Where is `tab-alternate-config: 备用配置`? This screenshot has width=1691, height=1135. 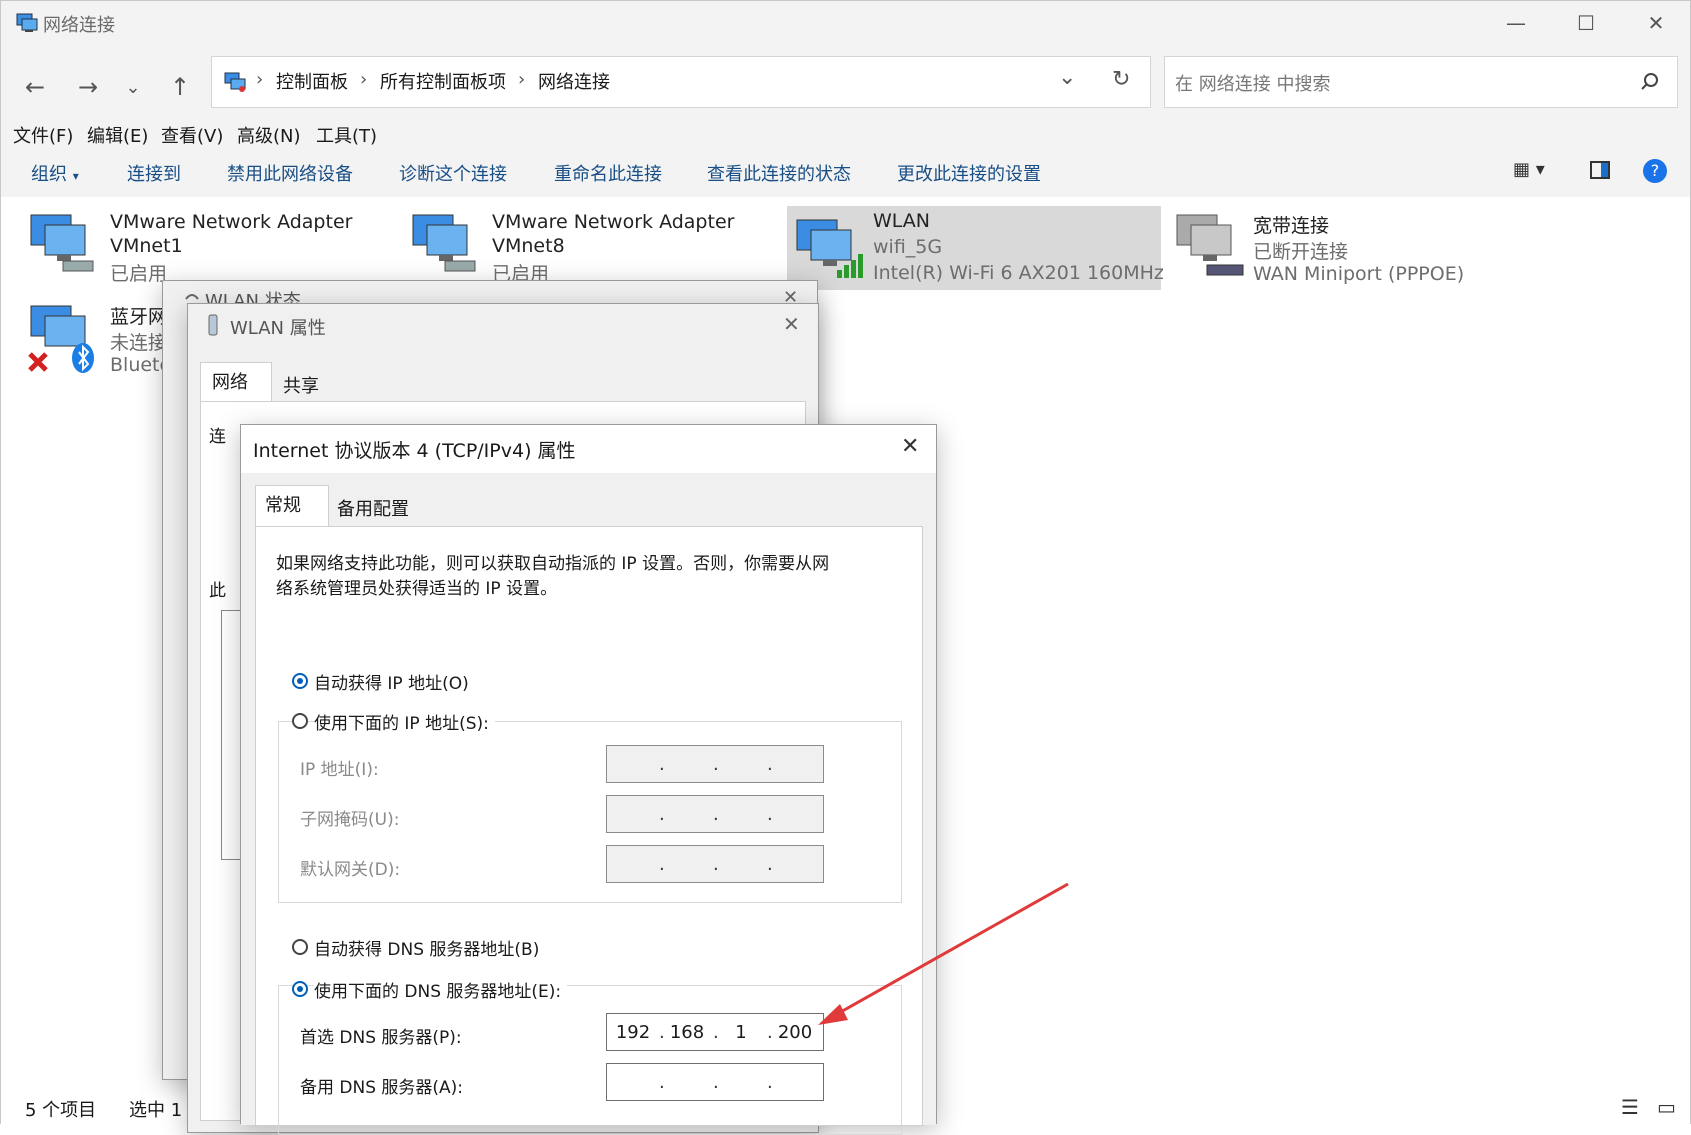
tab-alternate-config: 备用配置 is located at coordinates (373, 508).